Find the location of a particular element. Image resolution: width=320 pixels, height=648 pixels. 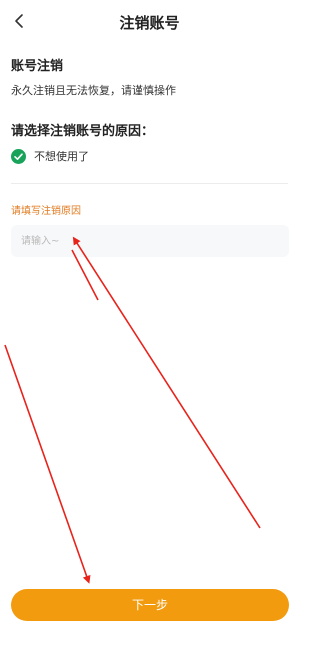

next-button: 下一步 is located at coordinates (150, 605).